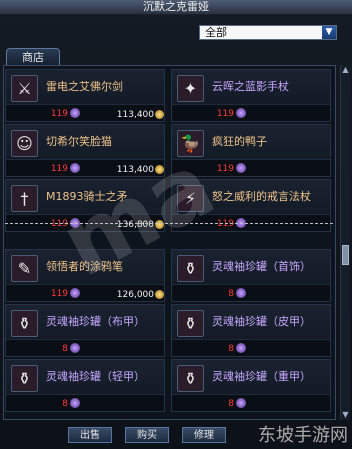  I want to click on item-name: 灵魂袖珍罐（布甲）, so click(95, 321).